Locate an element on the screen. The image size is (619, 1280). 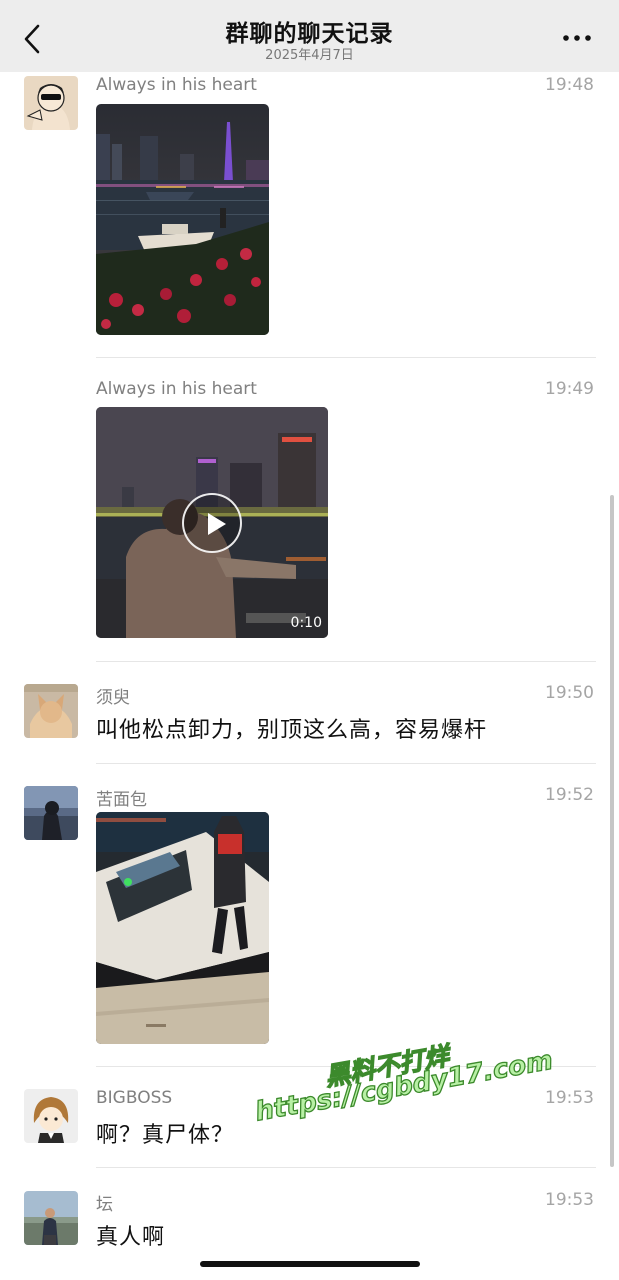
video-duration: 0:10 is located at coordinates (306, 623).